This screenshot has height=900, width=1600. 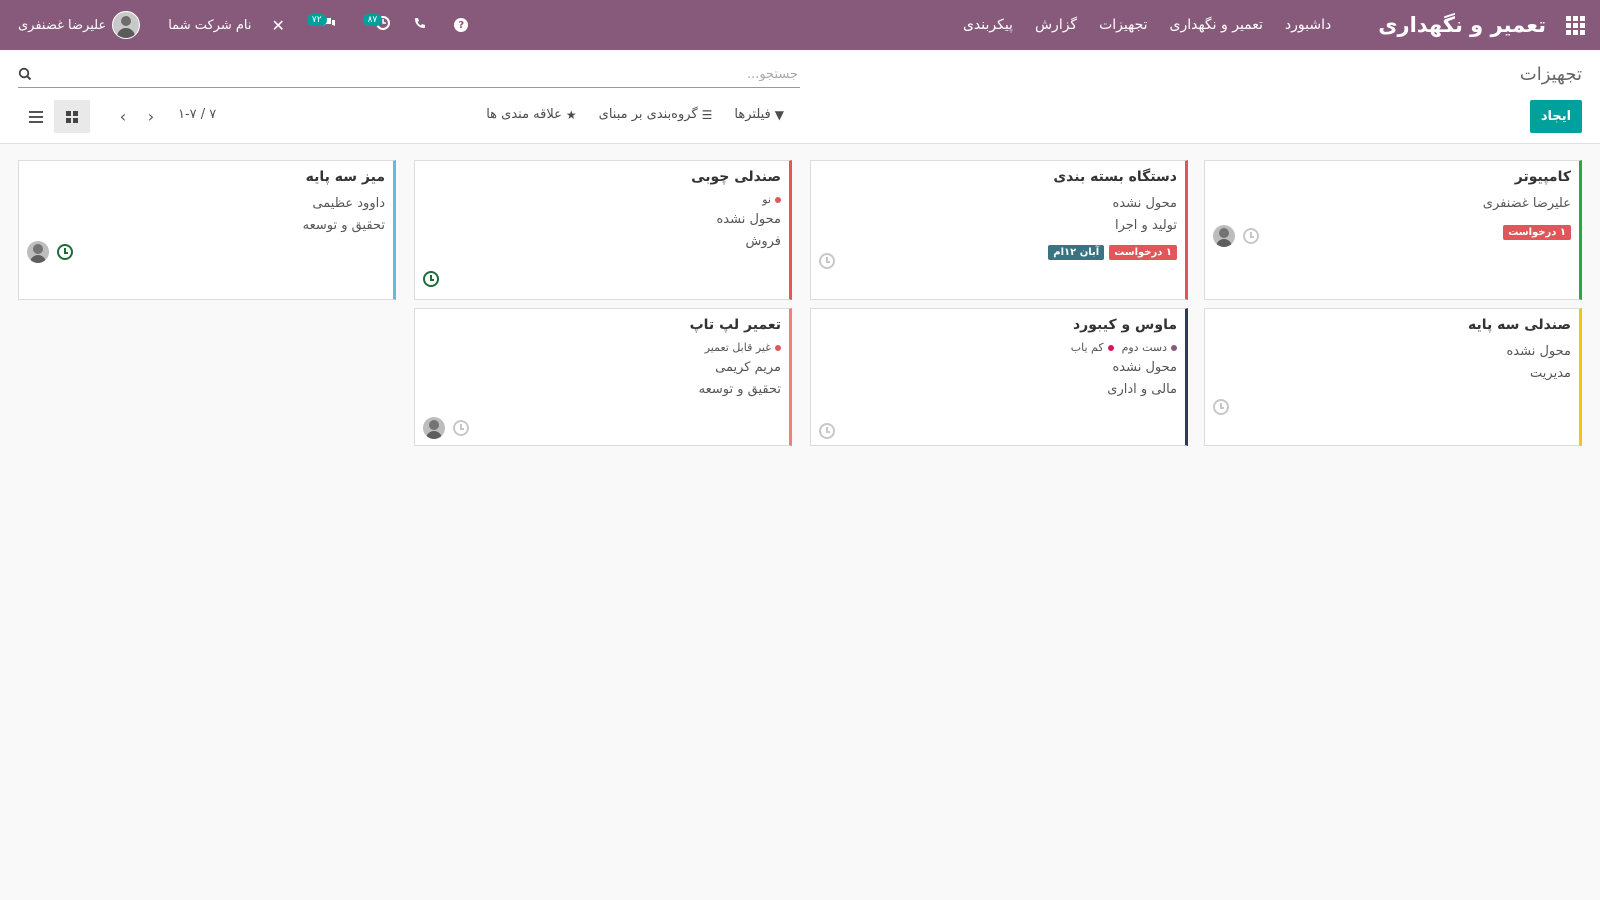 I want to click on filters-label: فیلترها, so click(x=752, y=114).